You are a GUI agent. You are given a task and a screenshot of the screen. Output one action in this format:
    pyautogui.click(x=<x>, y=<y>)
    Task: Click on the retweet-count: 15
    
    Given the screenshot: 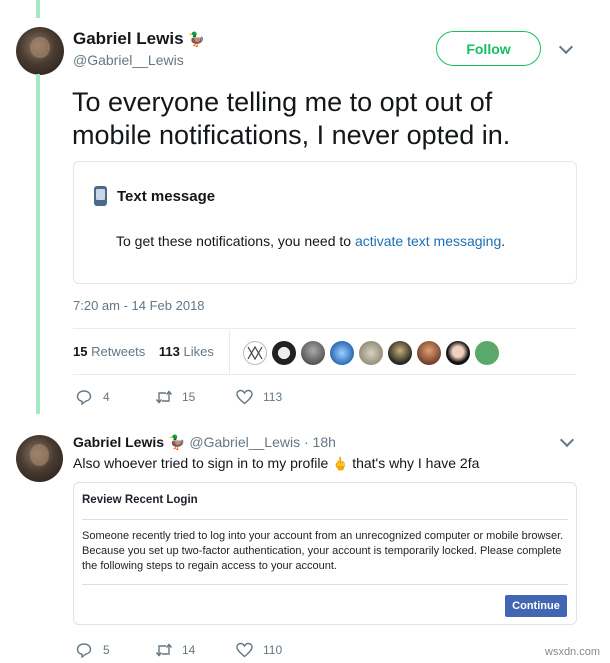 What is the action you would take?
    pyautogui.click(x=188, y=397)
    